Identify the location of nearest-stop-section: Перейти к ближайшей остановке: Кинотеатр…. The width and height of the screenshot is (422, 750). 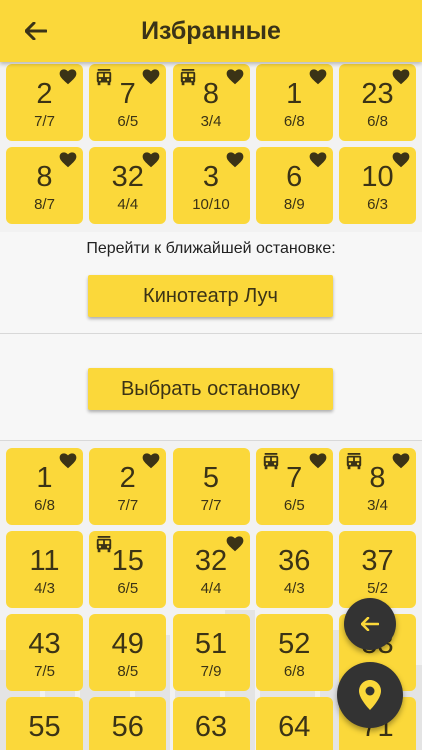
(211, 282).